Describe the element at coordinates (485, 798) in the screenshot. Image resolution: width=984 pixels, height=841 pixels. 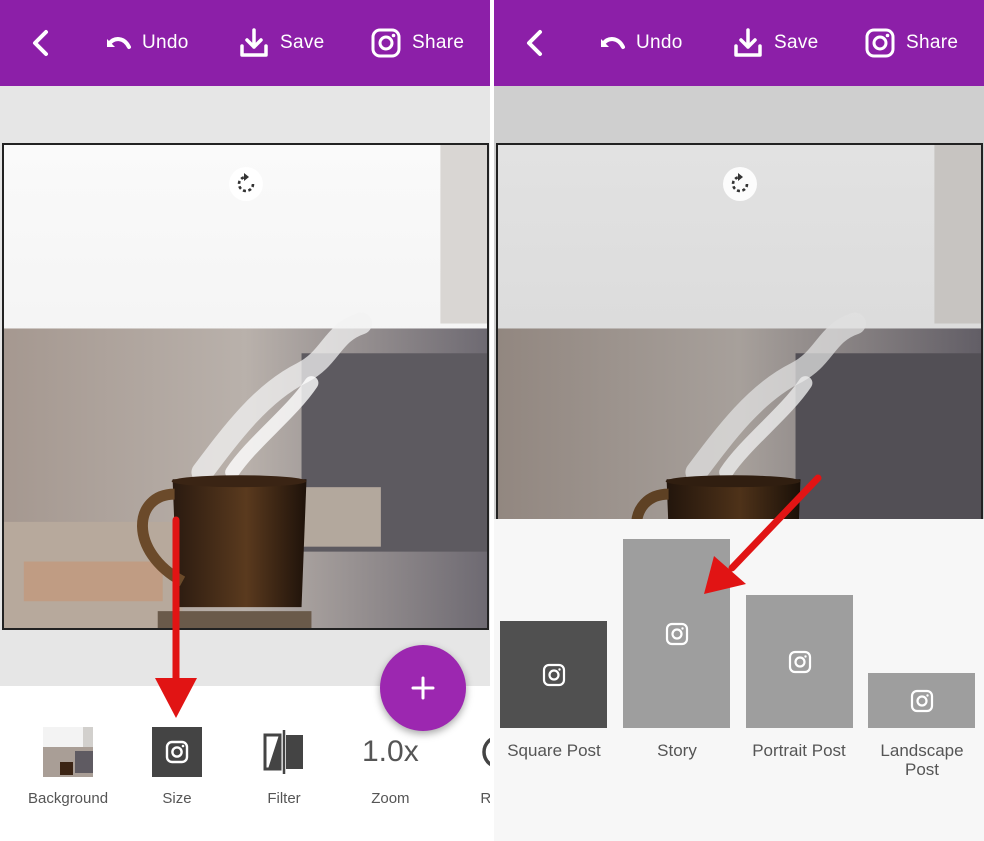
I see `rotate-label: Rot` at that location.